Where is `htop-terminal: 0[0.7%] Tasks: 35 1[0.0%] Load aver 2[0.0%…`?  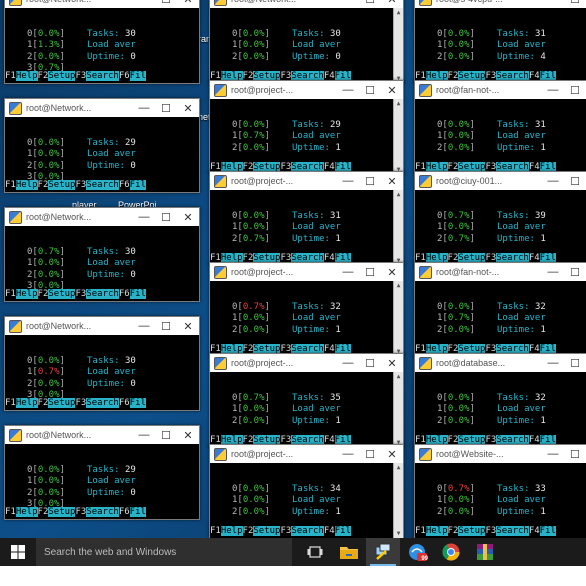
htop-terminal: 0[0.7%] Tasks: 35 1[0.0%] Load aver 2[0.0%… is located at coordinates (301, 409).